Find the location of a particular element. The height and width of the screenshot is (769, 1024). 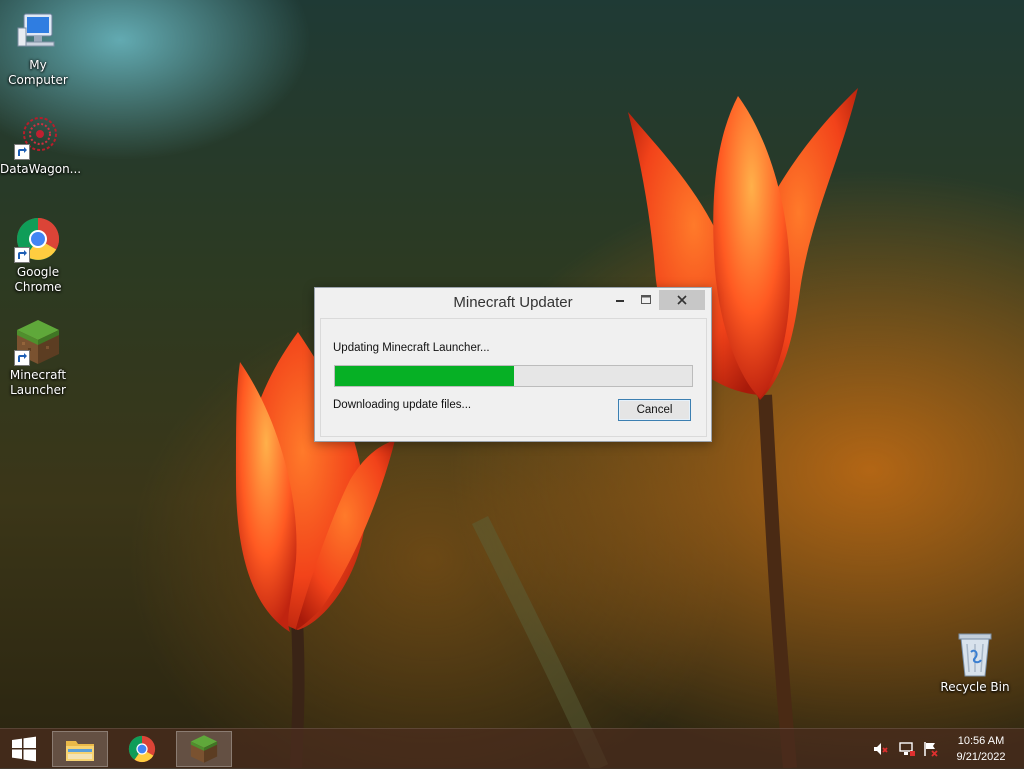

desktop-icon-minecraft-launcher: Minecraft Launcher is located at coordinates (38, 358).